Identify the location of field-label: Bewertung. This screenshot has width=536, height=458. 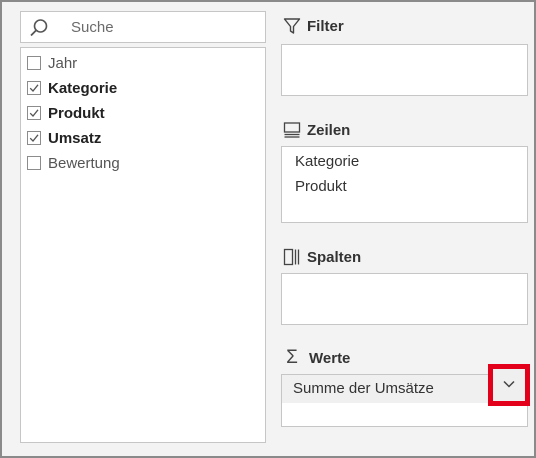
(84, 163).